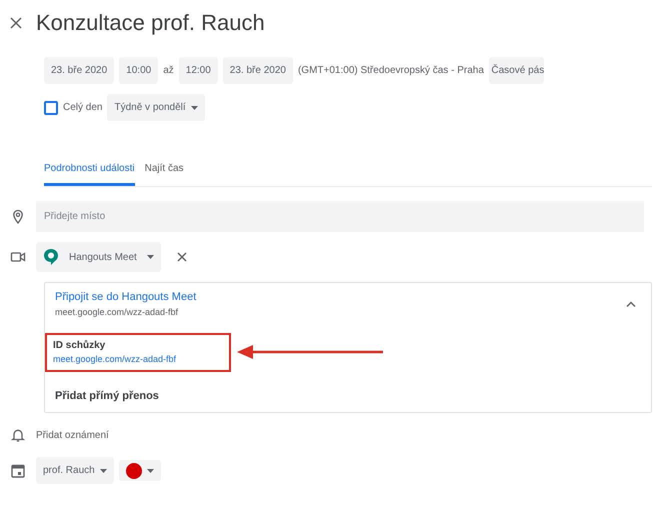 This screenshot has height=515, width=670. What do you see at coordinates (164, 170) in the screenshot?
I see `tab: Najít čas` at bounding box center [164, 170].